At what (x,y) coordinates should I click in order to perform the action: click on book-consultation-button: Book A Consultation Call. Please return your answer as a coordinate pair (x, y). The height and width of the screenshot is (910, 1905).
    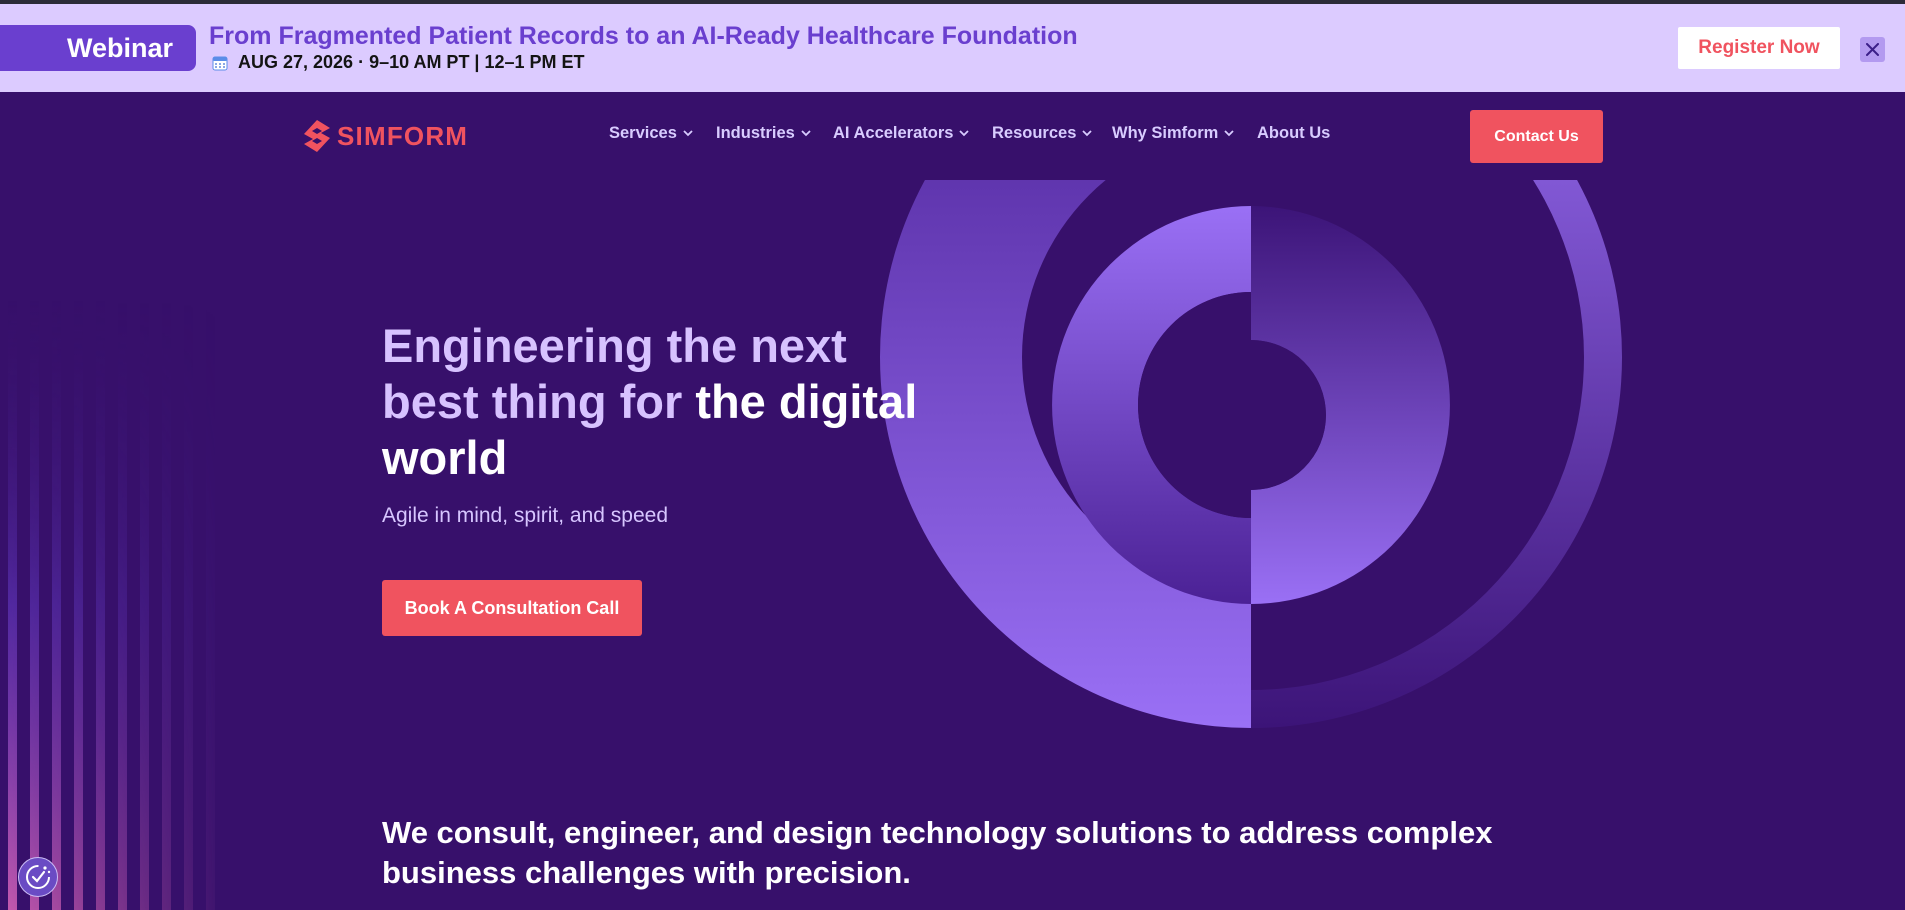
    Looking at the image, I should click on (512, 608).